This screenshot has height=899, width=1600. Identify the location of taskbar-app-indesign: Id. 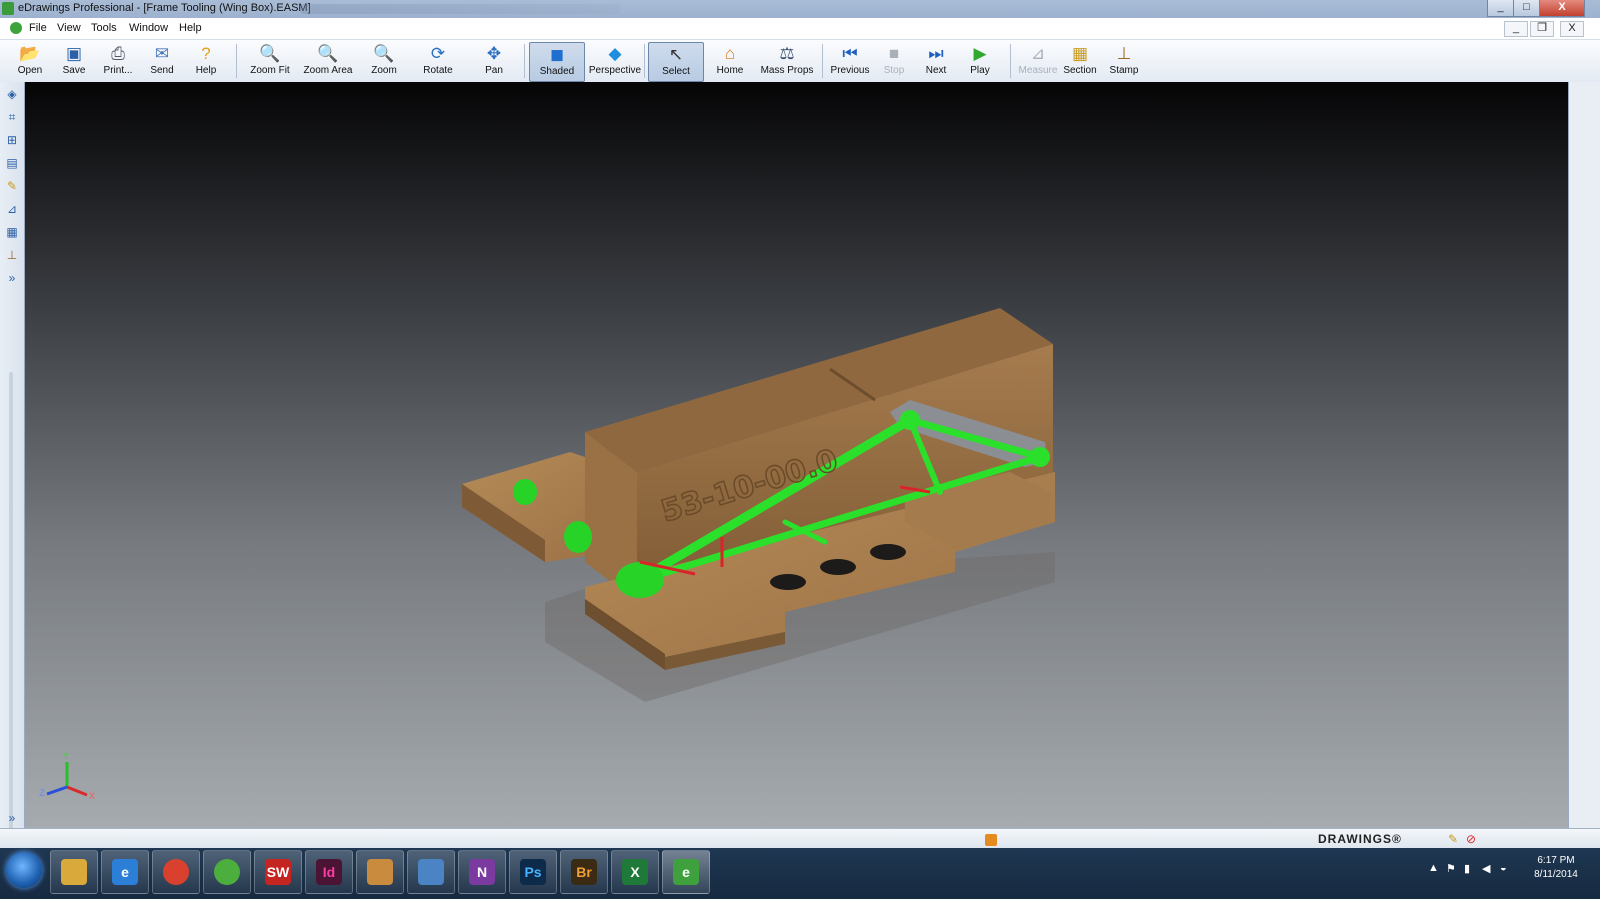
(329, 872).